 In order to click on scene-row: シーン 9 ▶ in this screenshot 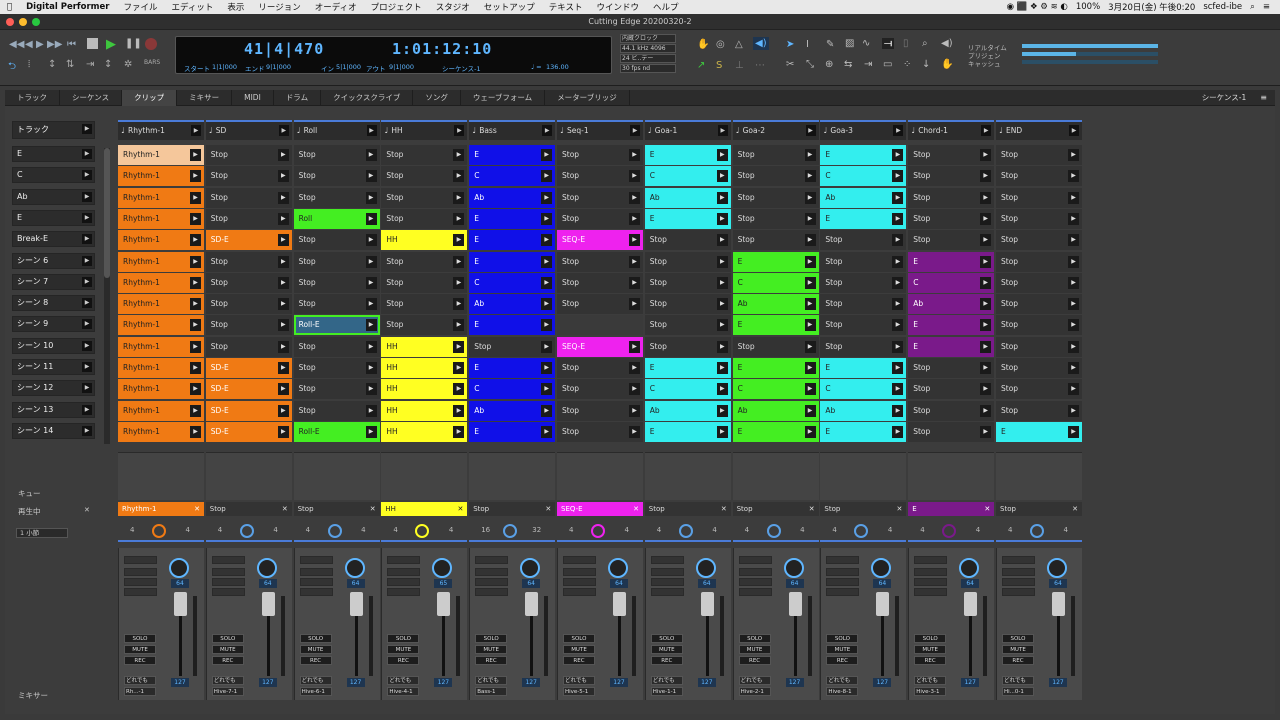, I will do `click(53, 324)`.